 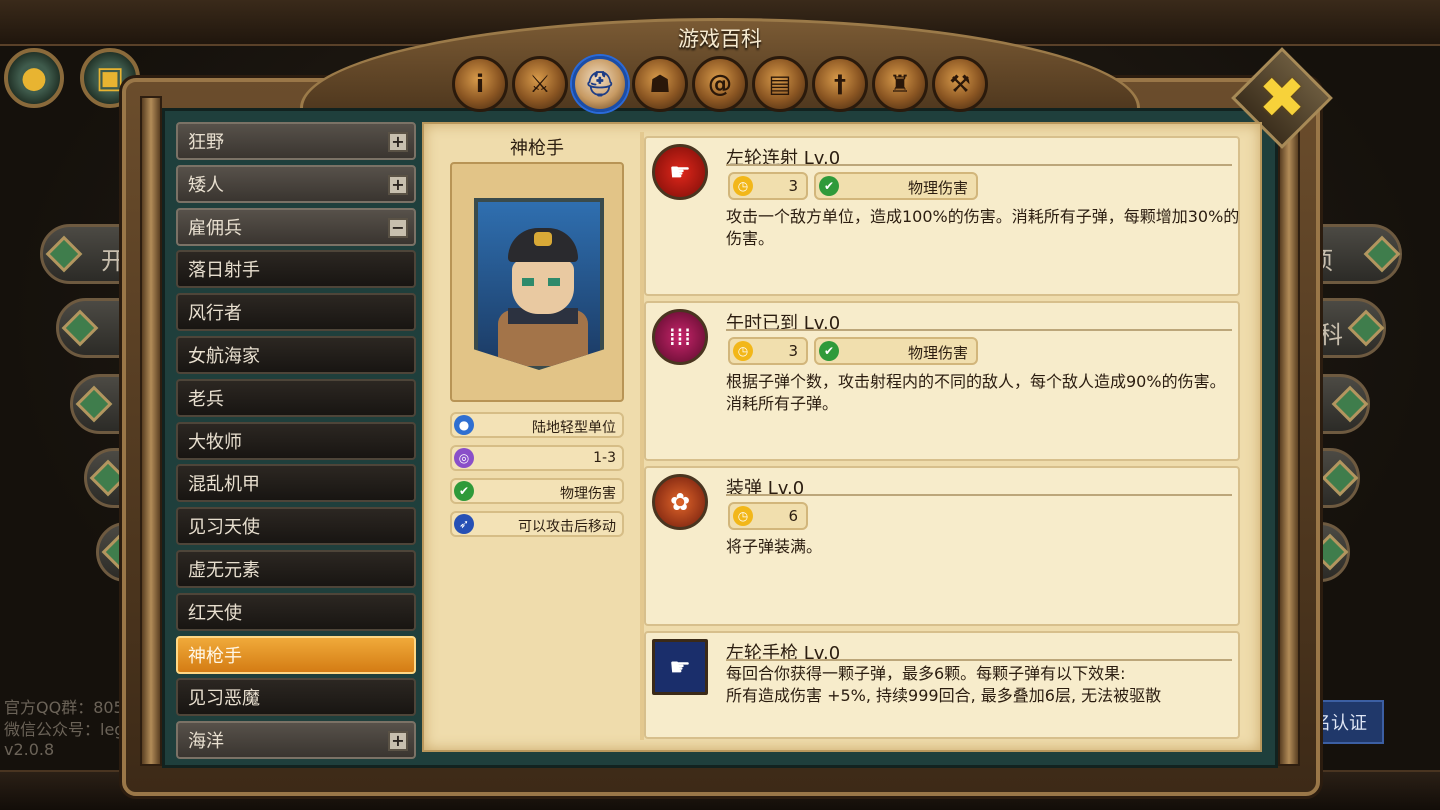 I want to click on list-item: 见习恶魔, so click(x=296, y=697).